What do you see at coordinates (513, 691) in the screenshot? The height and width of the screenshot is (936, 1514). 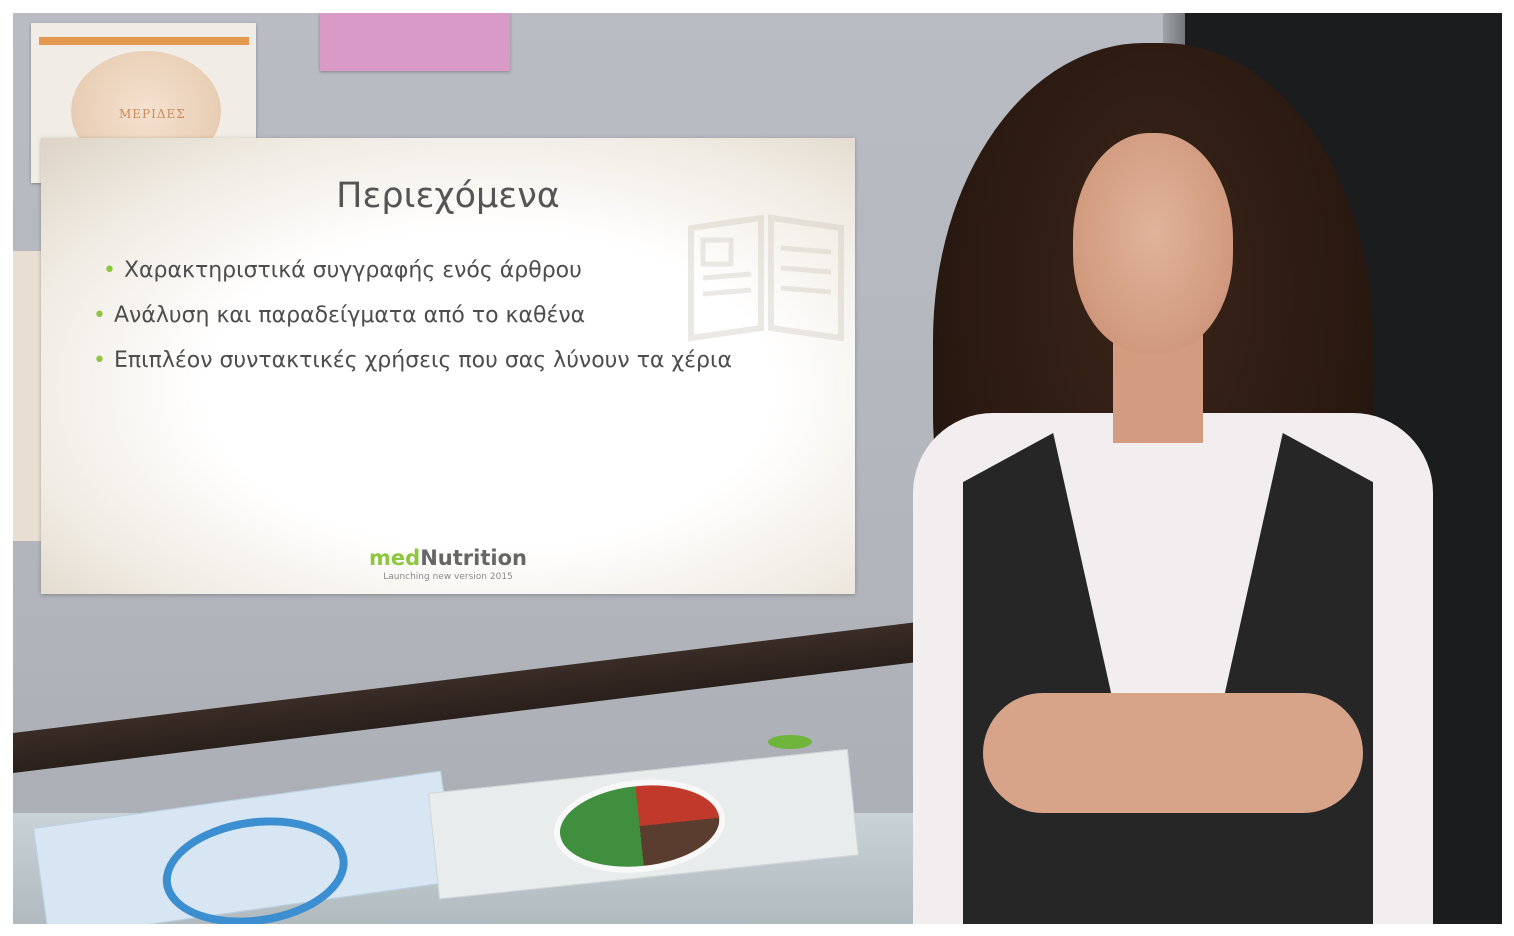 I see `counter-top` at bounding box center [513, 691].